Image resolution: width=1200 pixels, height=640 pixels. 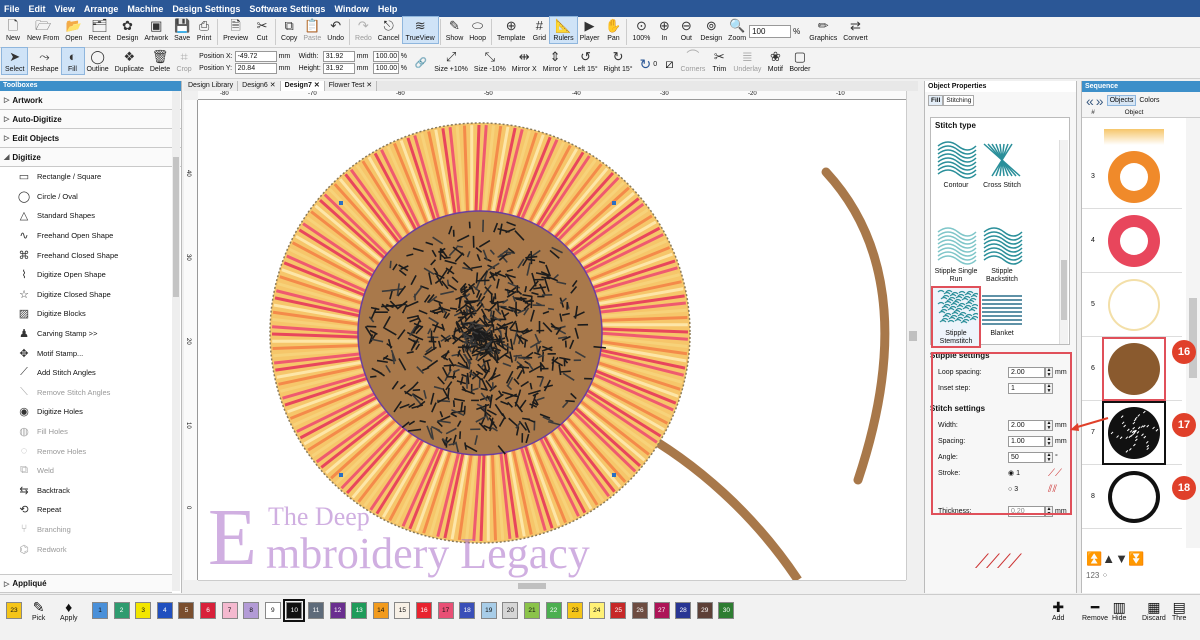 What do you see at coordinates (90, 255) in the screenshot?
I see `tool-freehand-closed-shape: ⌘ Freehand Closed Shape` at bounding box center [90, 255].